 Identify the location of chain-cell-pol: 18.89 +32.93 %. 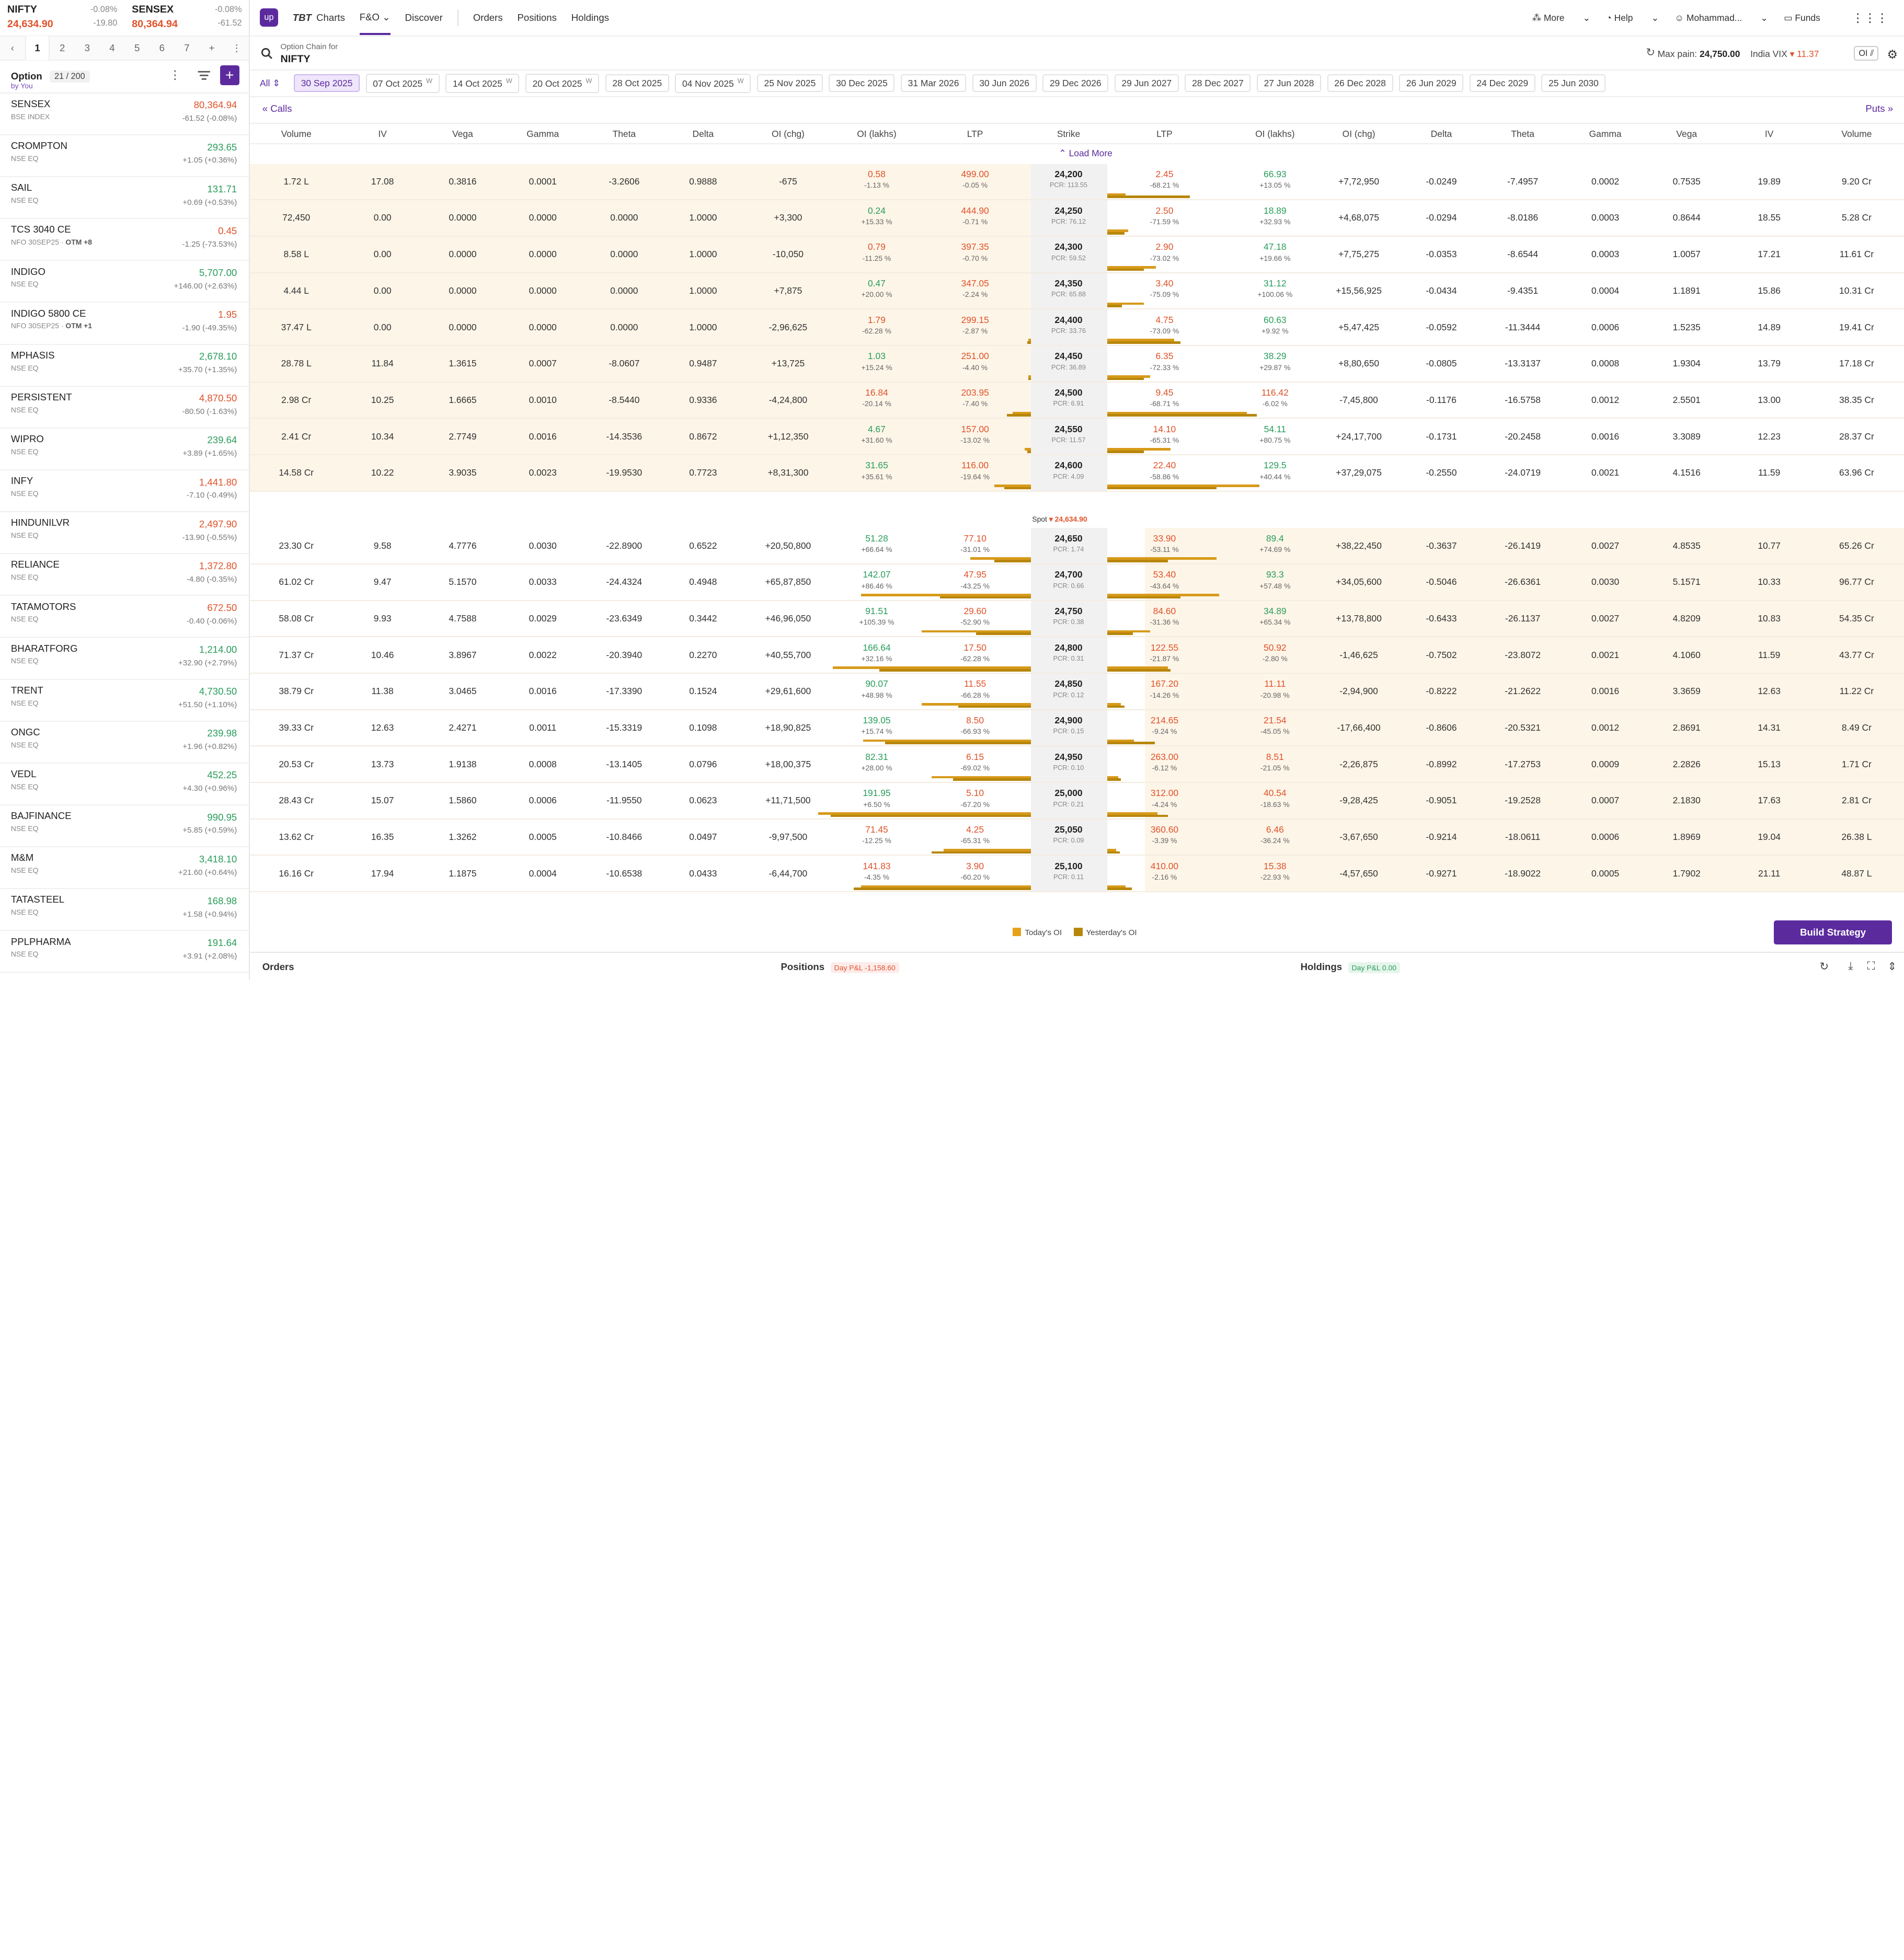
(1275, 215).